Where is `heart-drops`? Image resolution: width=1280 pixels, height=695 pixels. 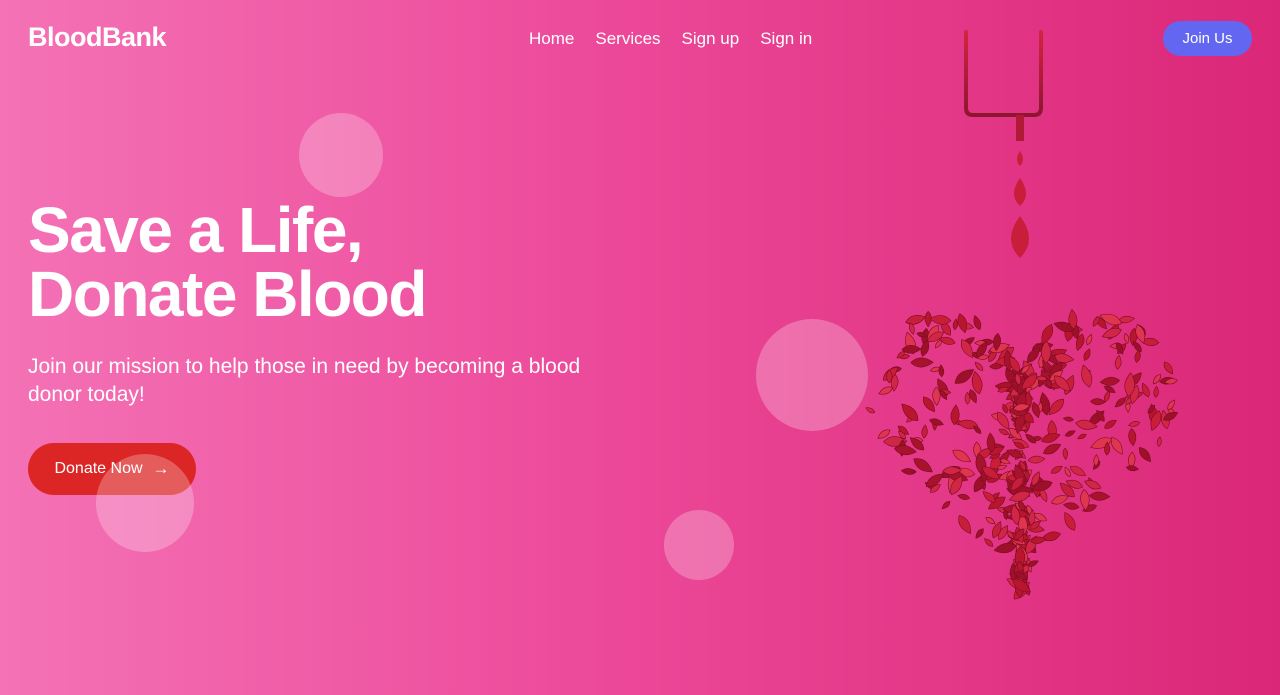 heart-drops is located at coordinates (1022, 454).